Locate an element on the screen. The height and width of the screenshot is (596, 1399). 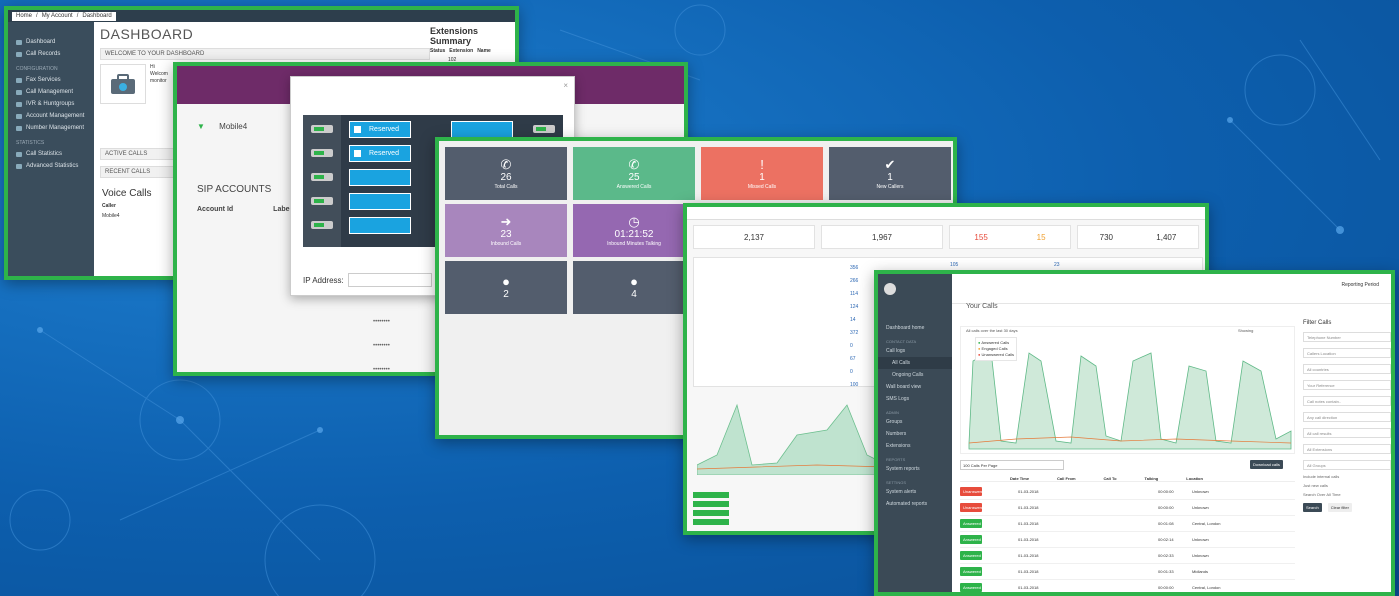
stat-tile: ➜ 23 Inbound Calls is located at coordinates (506, 230).